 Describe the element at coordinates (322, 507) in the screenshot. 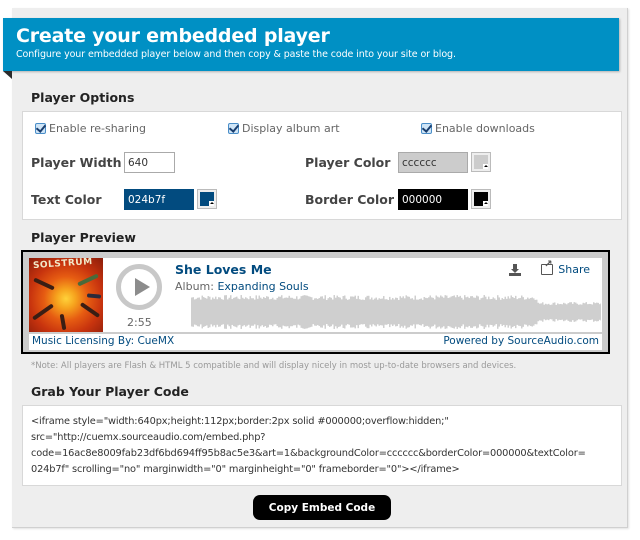

I see `copy-embed-code-button: Copy Embed Code` at that location.